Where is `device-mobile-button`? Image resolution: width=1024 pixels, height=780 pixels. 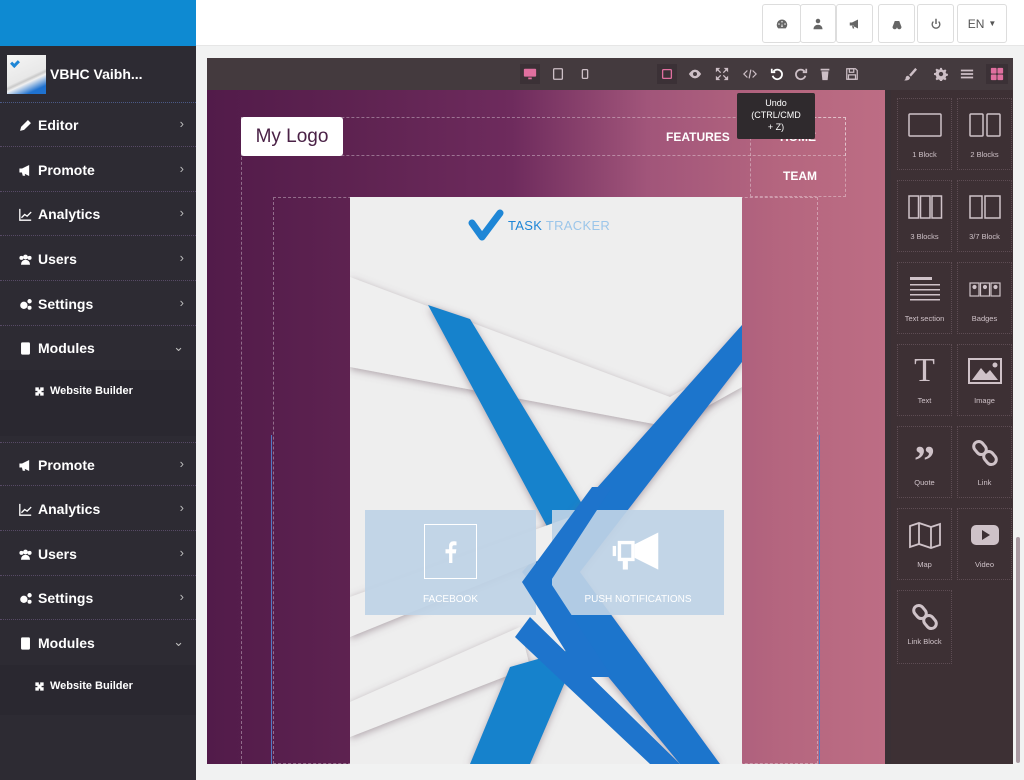 device-mobile-button is located at coordinates (585, 74).